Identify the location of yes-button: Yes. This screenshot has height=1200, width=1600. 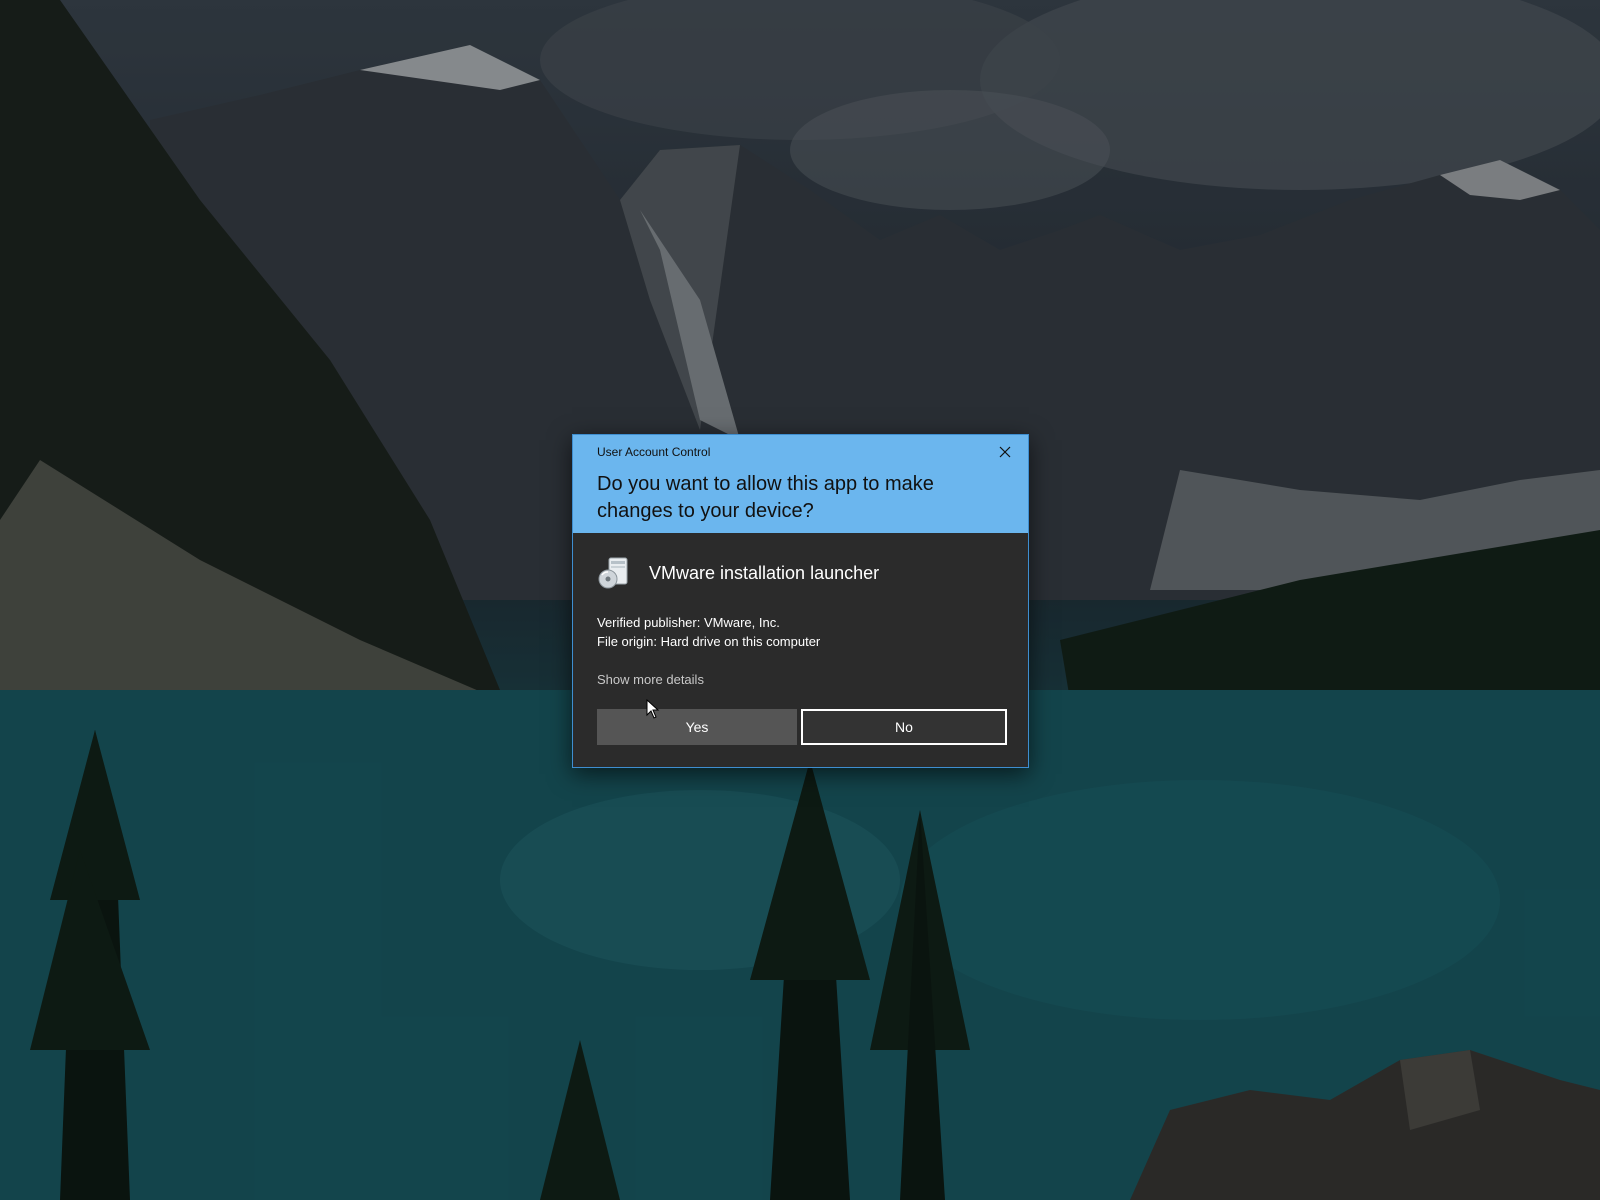
(697, 727).